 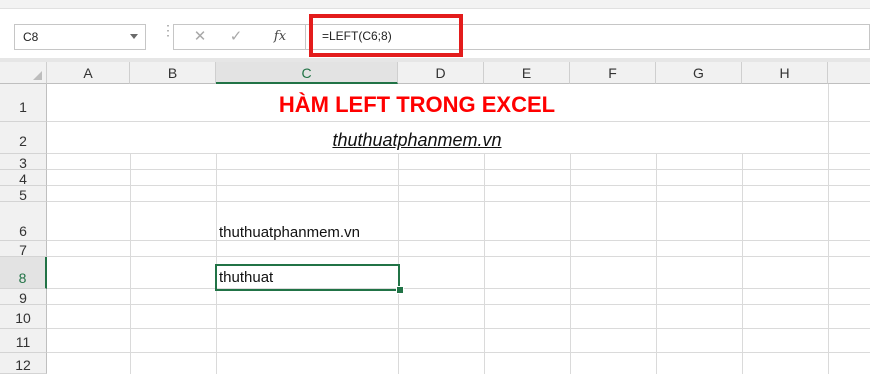 What do you see at coordinates (307, 277) in the screenshot?
I see `active-cell-border` at bounding box center [307, 277].